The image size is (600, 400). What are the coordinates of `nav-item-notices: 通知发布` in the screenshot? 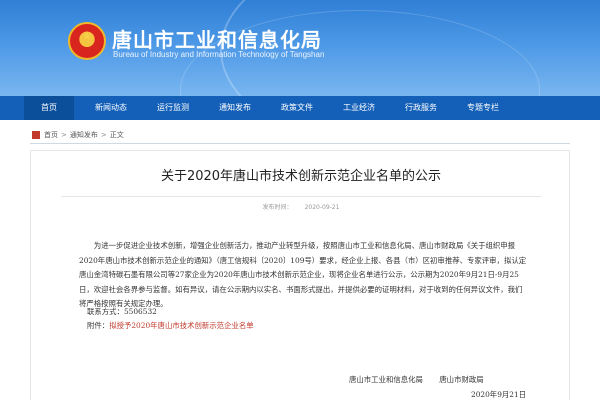 It's located at (235, 108).